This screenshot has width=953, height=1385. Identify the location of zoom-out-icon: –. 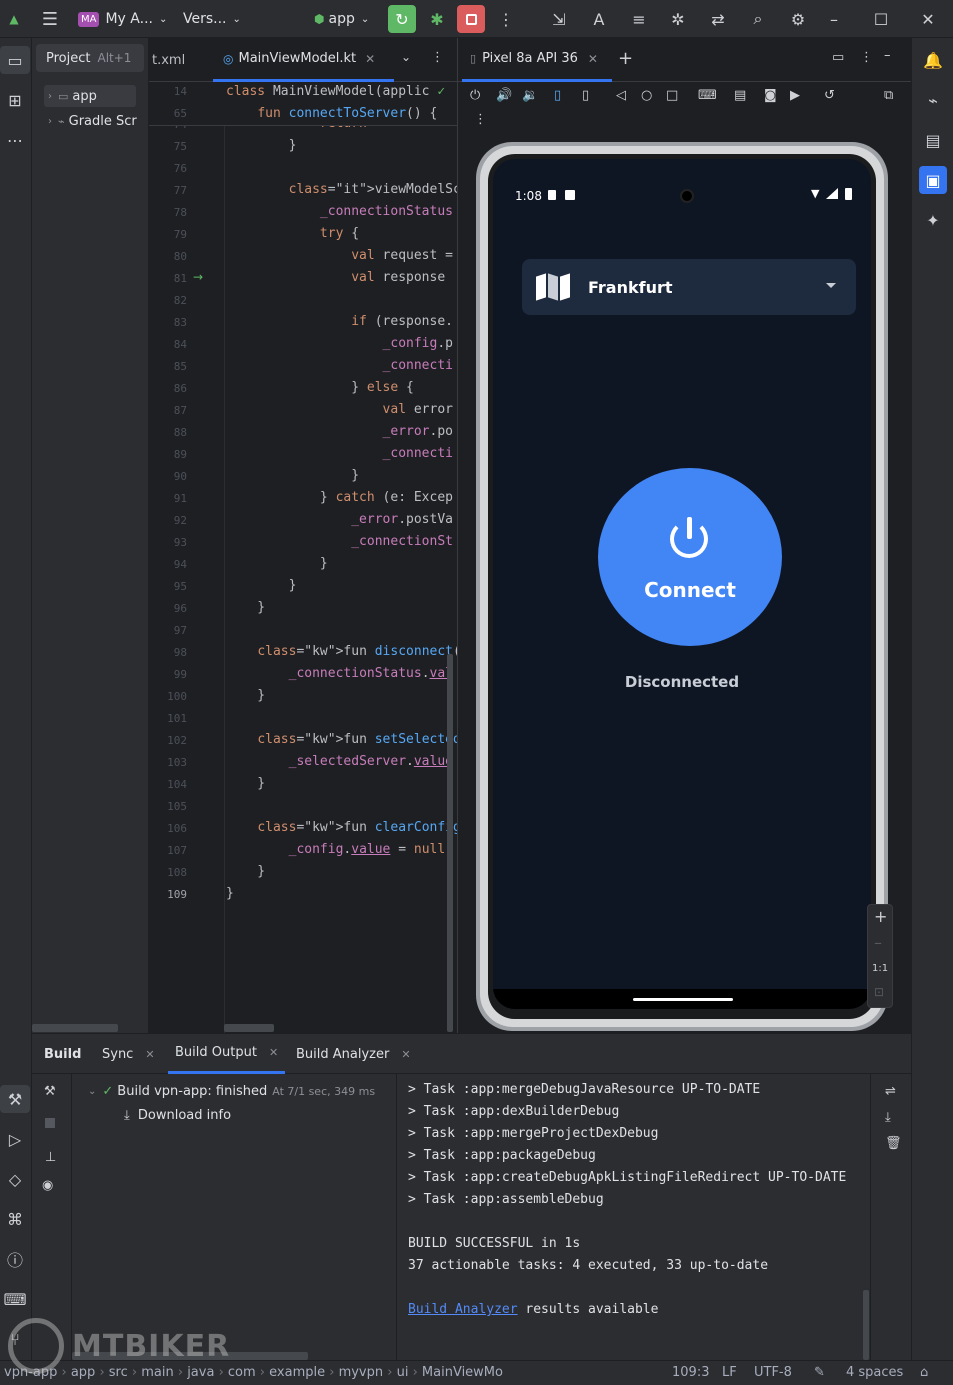
(878, 942).